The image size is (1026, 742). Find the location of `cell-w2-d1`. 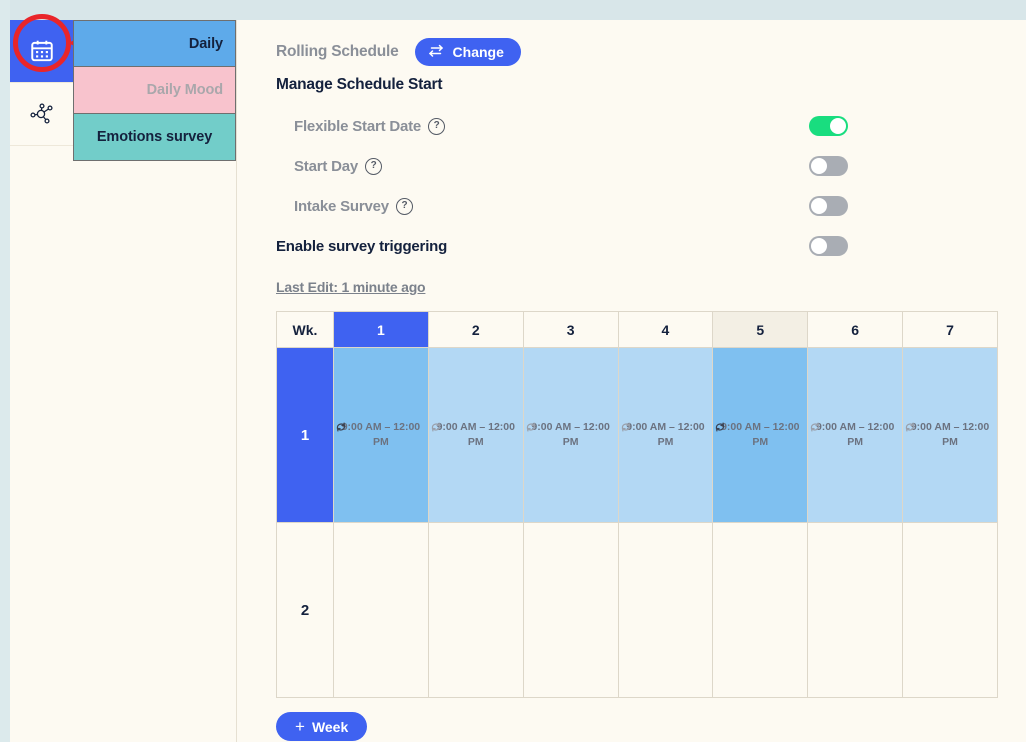

cell-w2-d1 is located at coordinates (381, 610).